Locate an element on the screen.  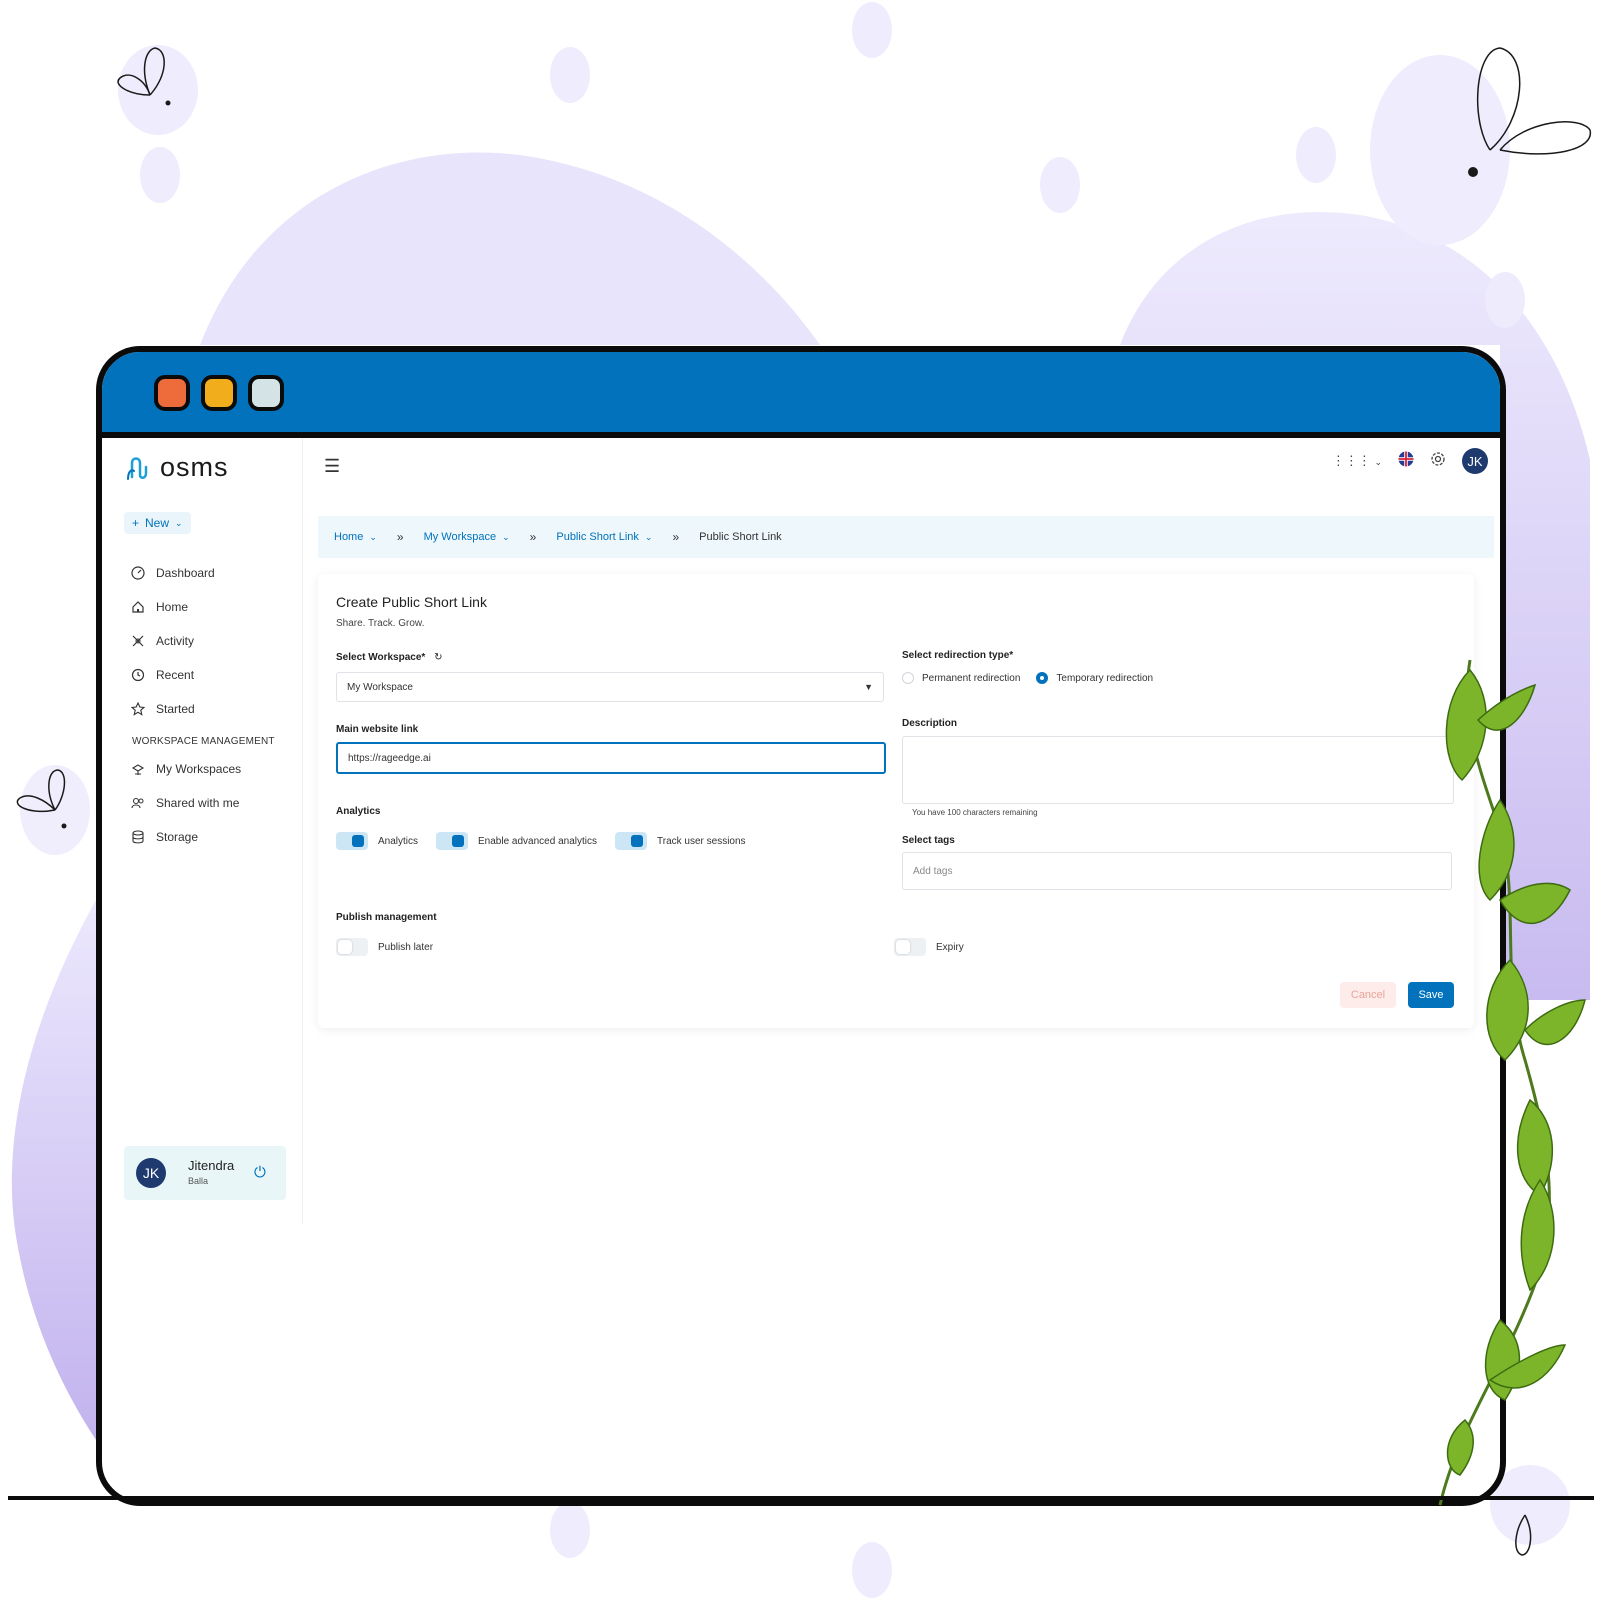
analytics-toggle is located at coordinates (352, 841).